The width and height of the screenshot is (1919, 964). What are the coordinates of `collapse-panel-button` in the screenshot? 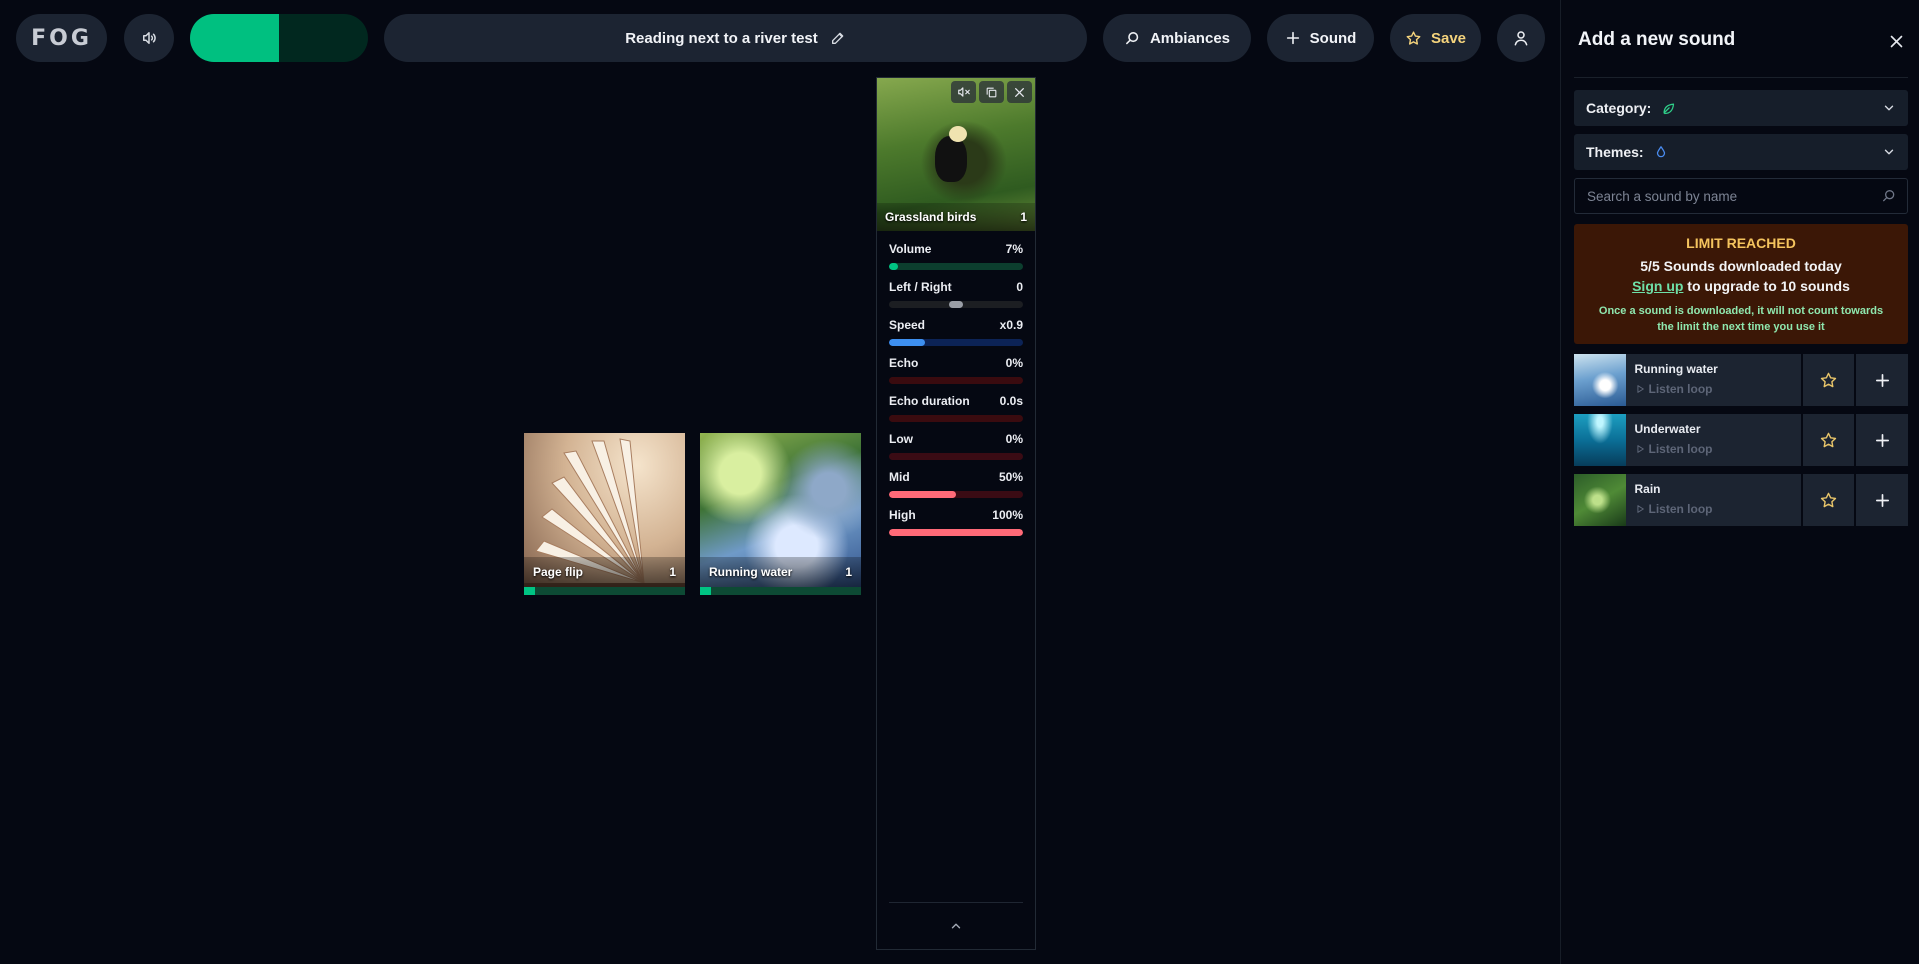 It's located at (956, 925).